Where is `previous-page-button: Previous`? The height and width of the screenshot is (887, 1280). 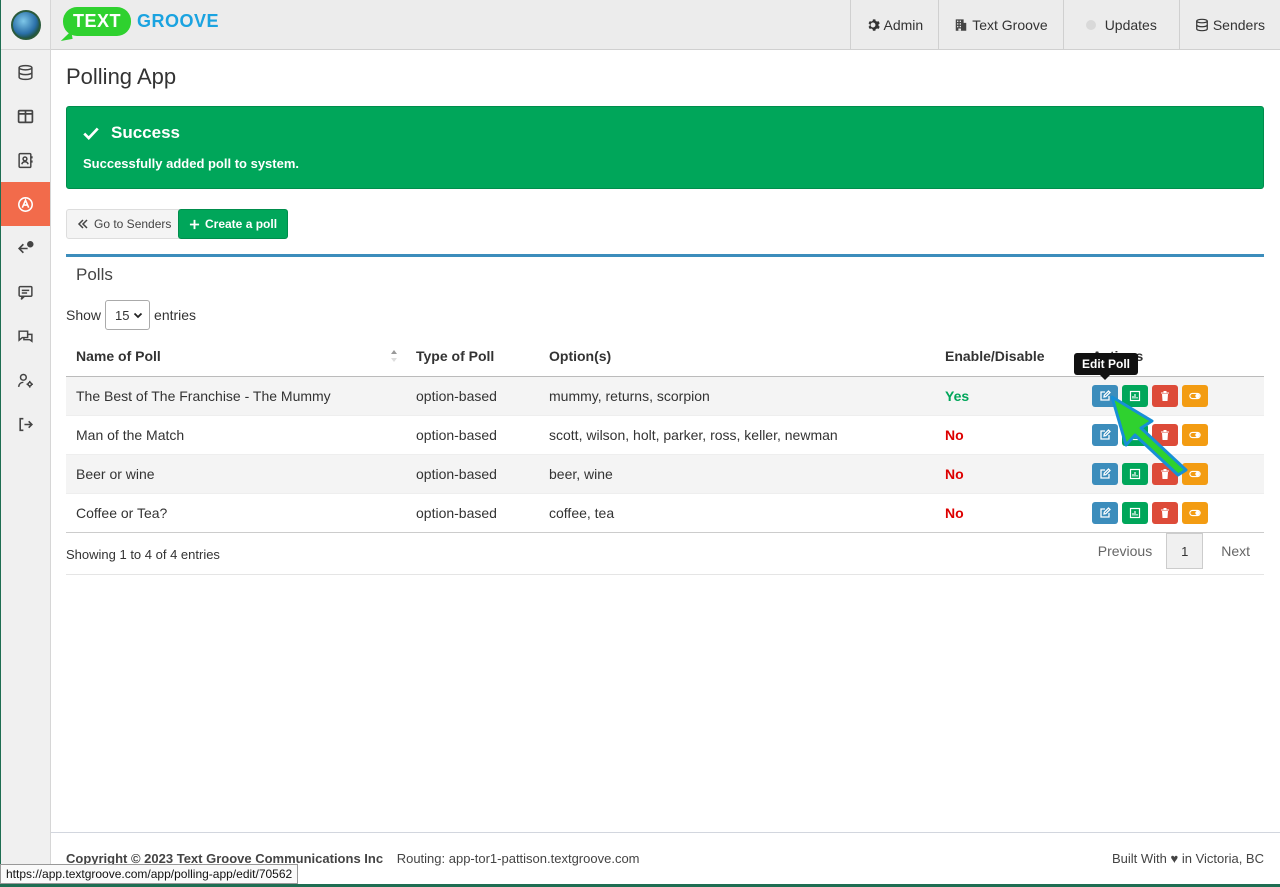
previous-page-button: Previous is located at coordinates (1125, 551).